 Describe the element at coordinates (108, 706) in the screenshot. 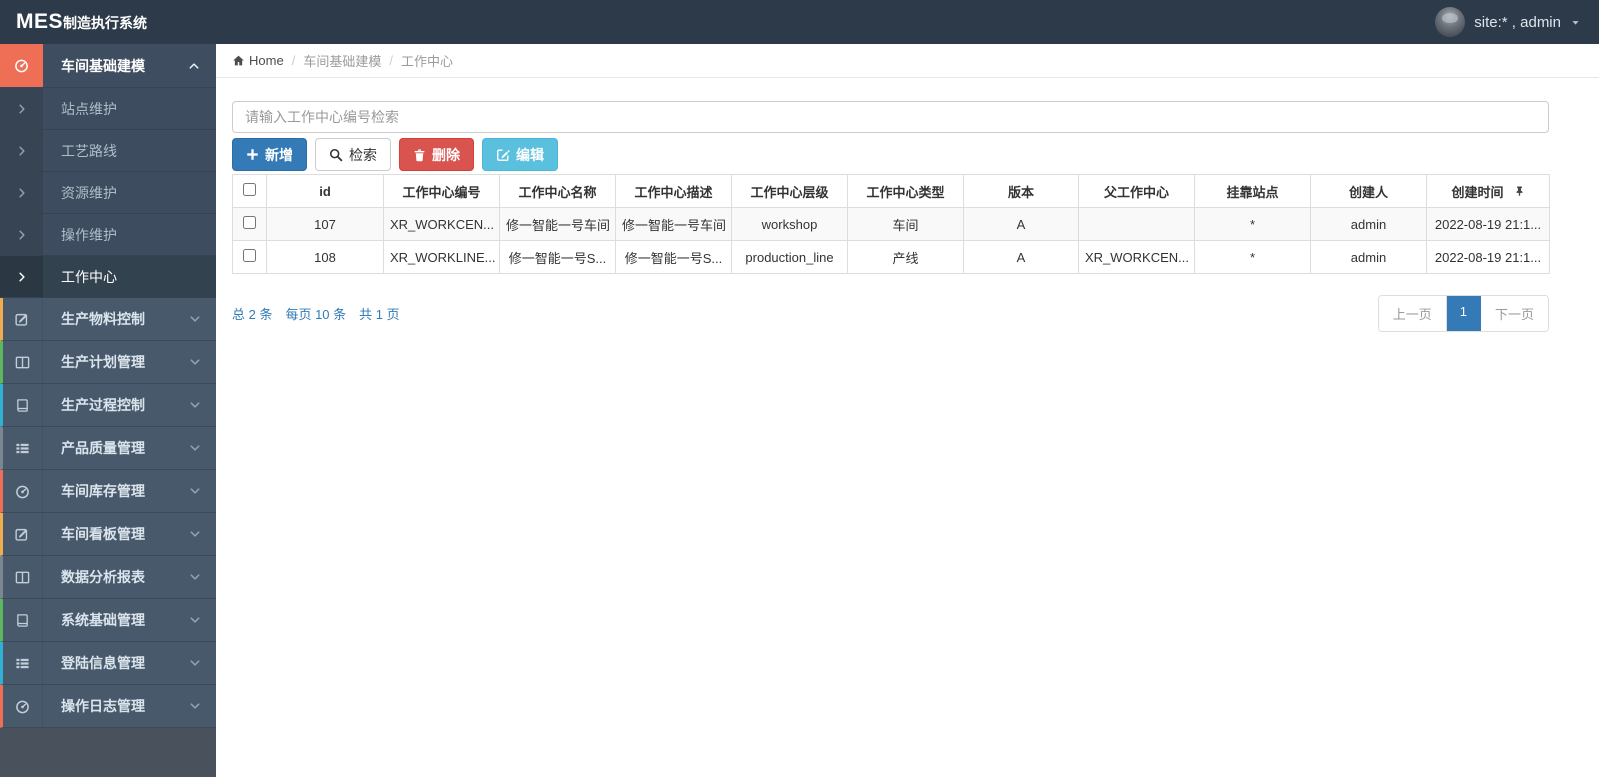

I see `sidebar-item-operation-log-management: 操作日志管理` at that location.